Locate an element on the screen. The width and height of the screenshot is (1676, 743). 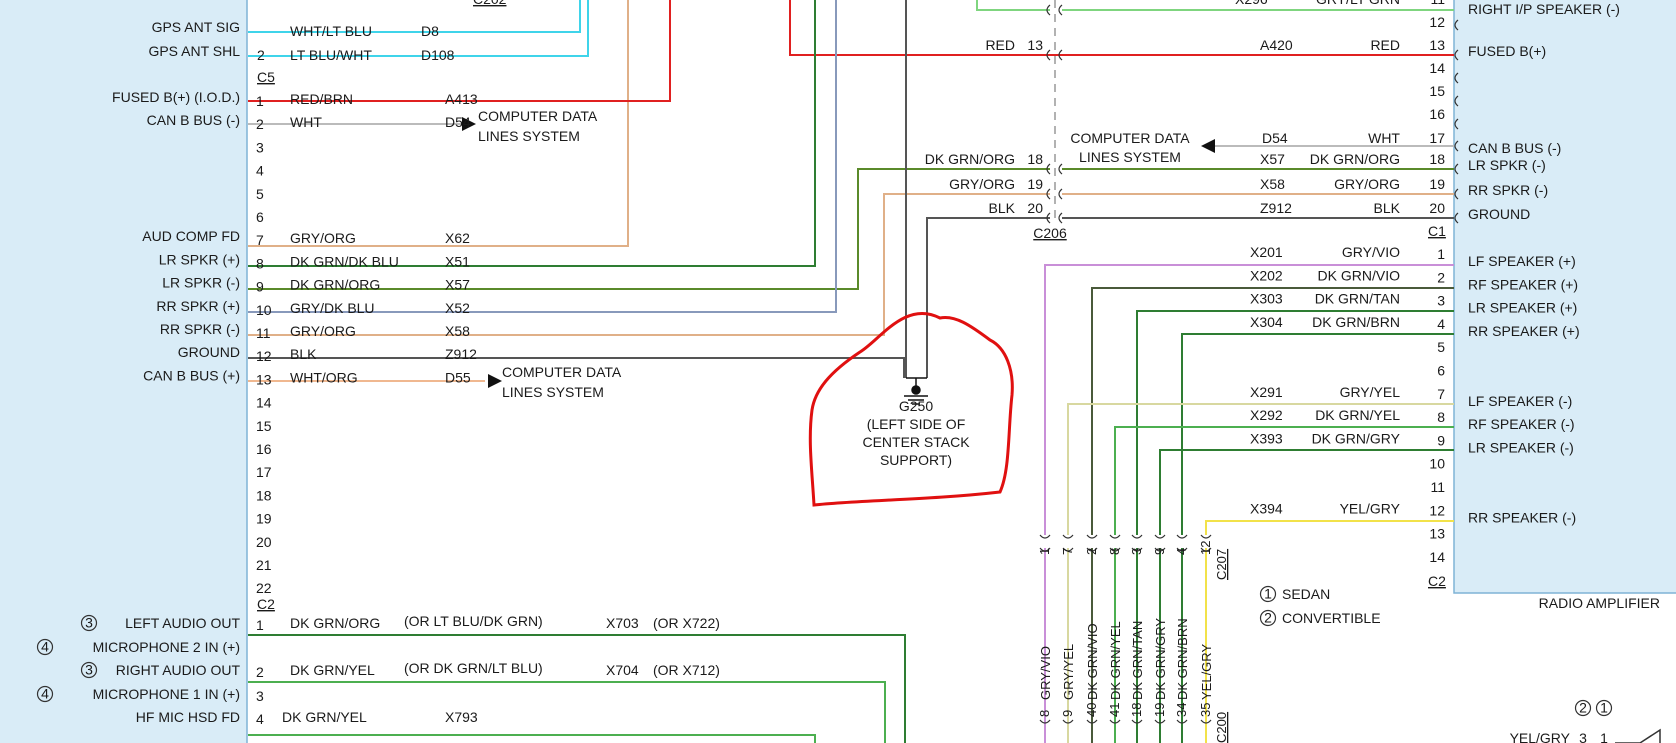
circuit-id: A413 is located at coordinates (461, 99).